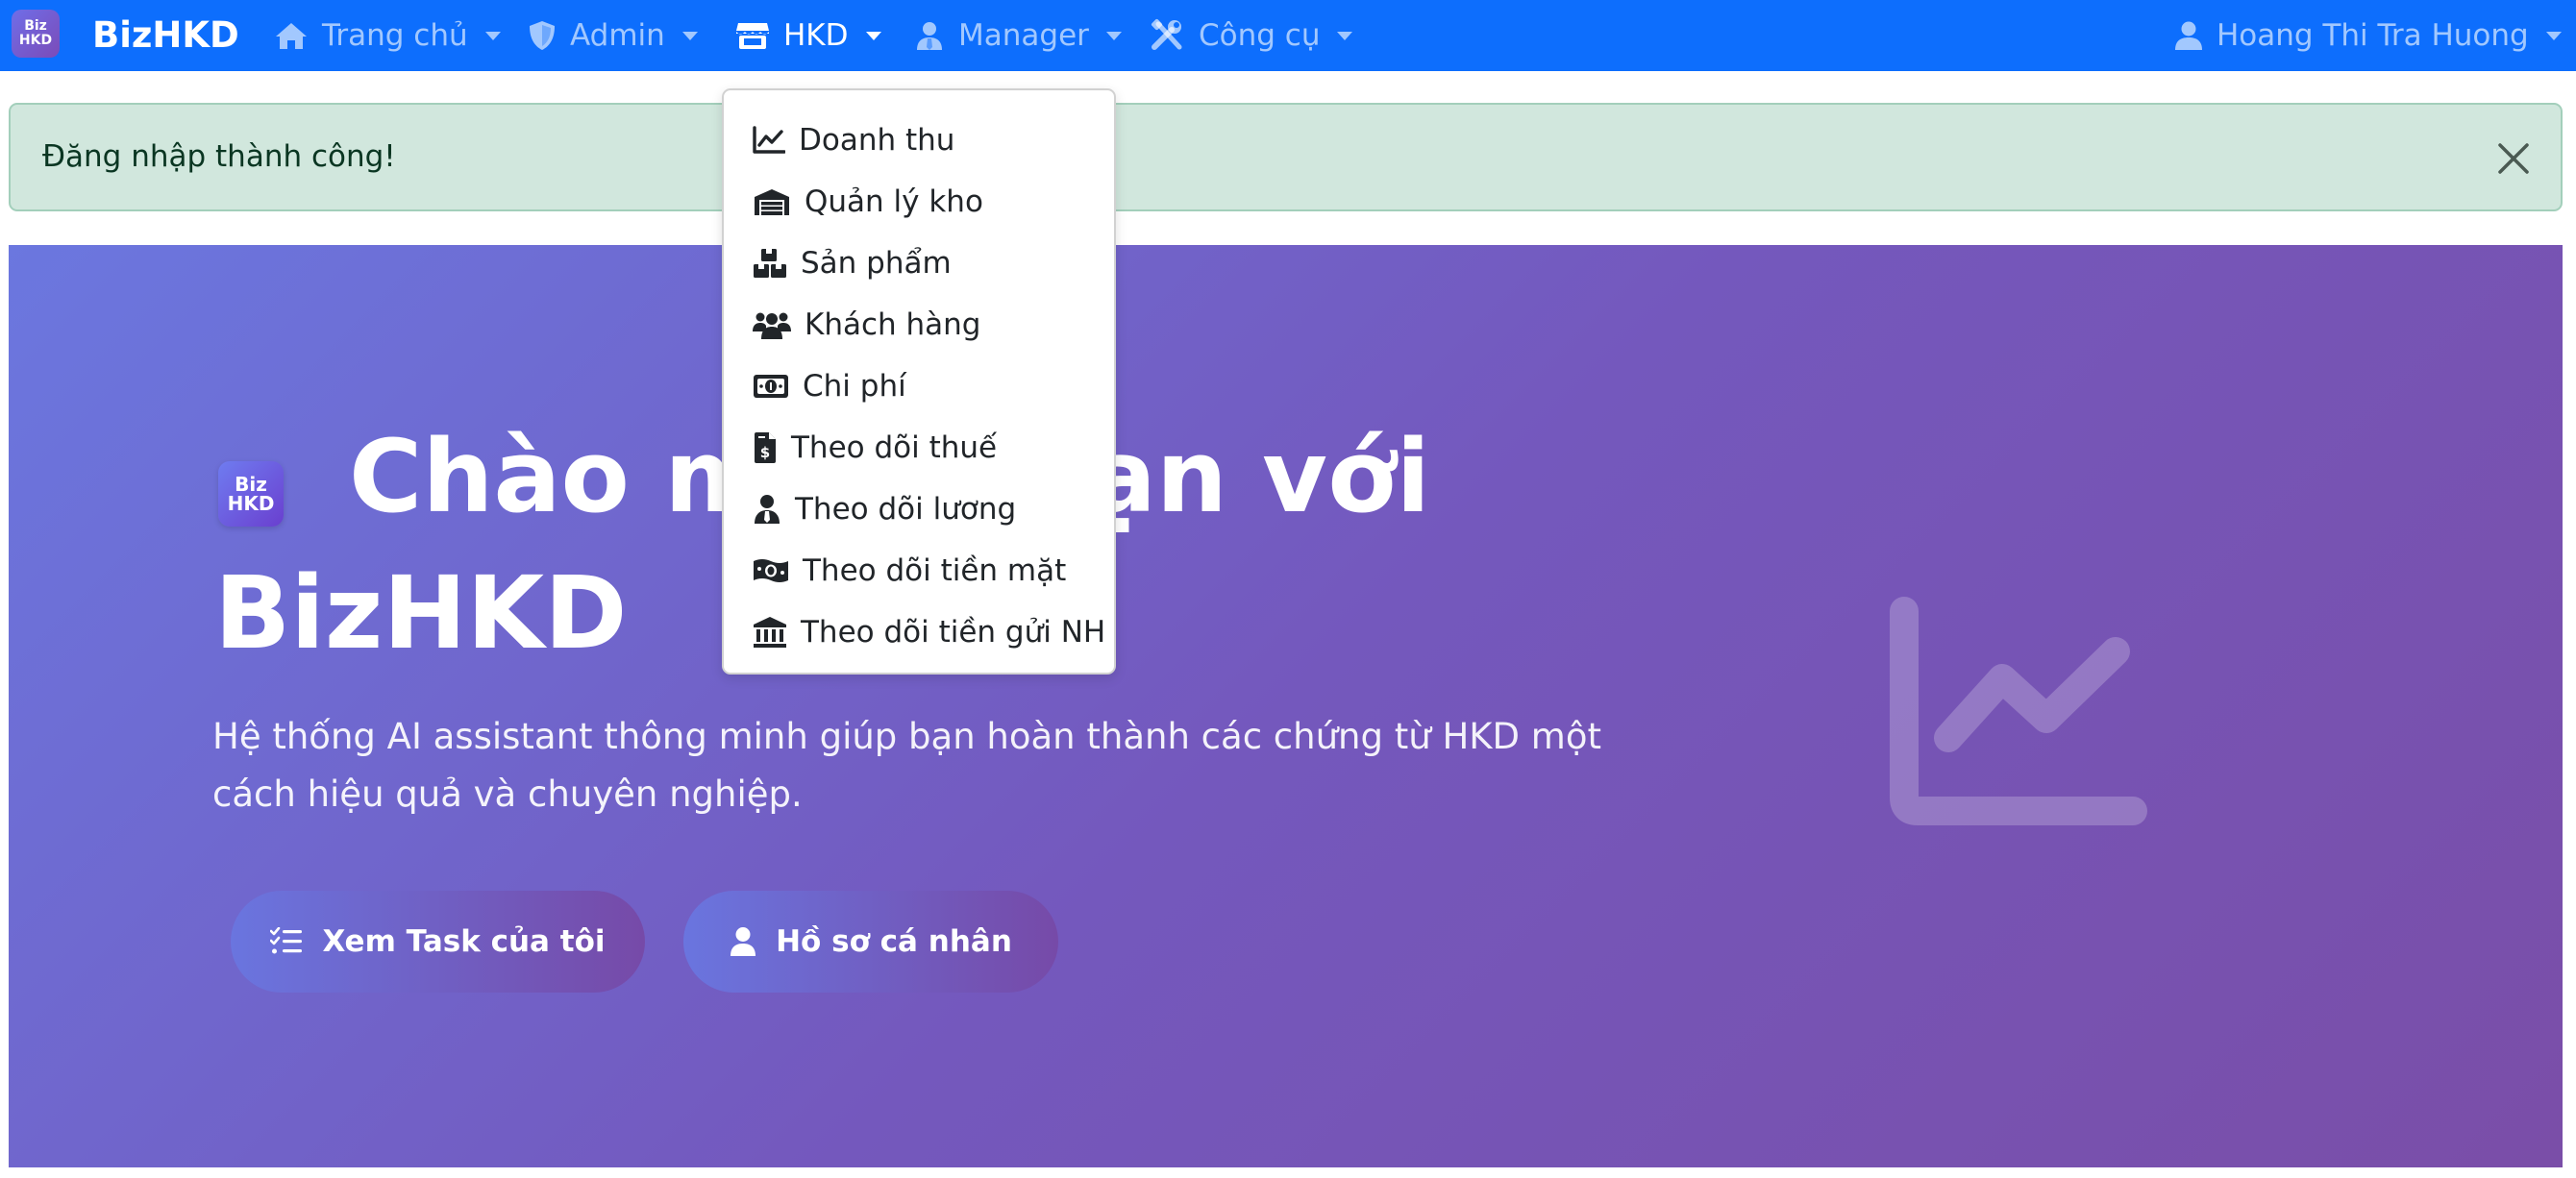  What do you see at coordinates (2513, 158) in the screenshot?
I see `close-icon` at bounding box center [2513, 158].